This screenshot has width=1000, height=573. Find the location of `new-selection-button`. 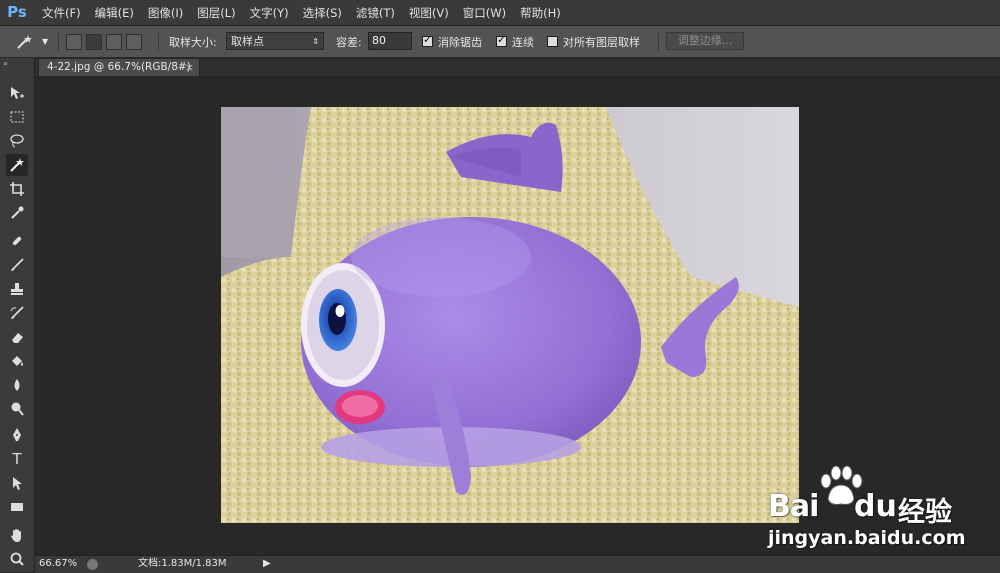

new-selection-button is located at coordinates (74, 41).